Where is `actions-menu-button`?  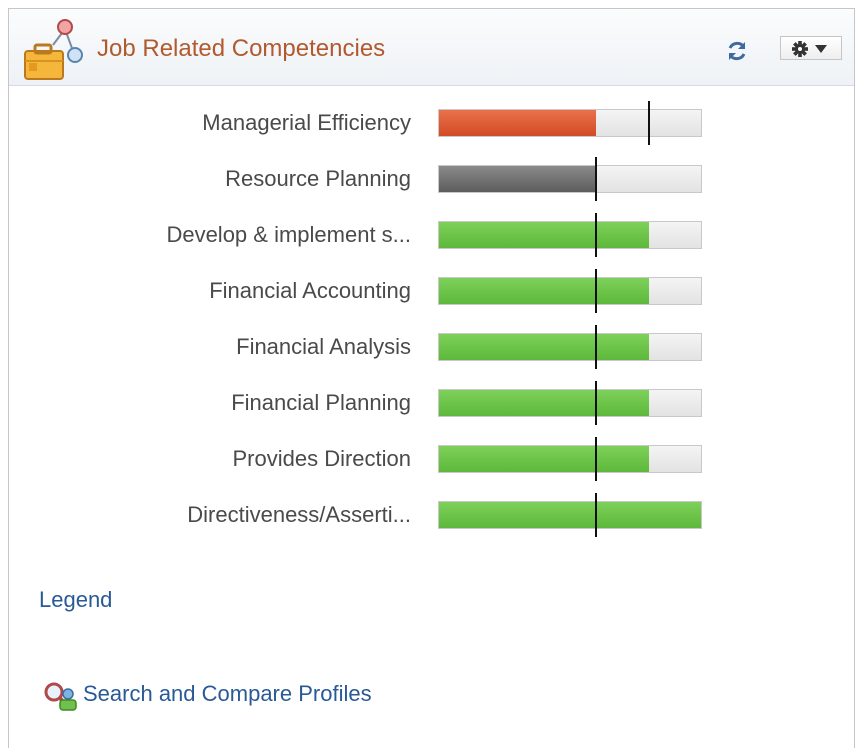
actions-menu-button is located at coordinates (811, 48).